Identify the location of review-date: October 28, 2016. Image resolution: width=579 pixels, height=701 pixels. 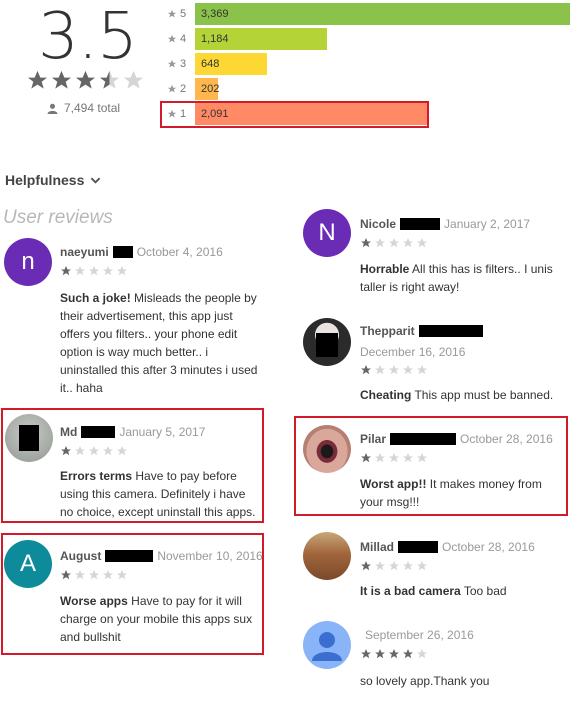
(506, 439).